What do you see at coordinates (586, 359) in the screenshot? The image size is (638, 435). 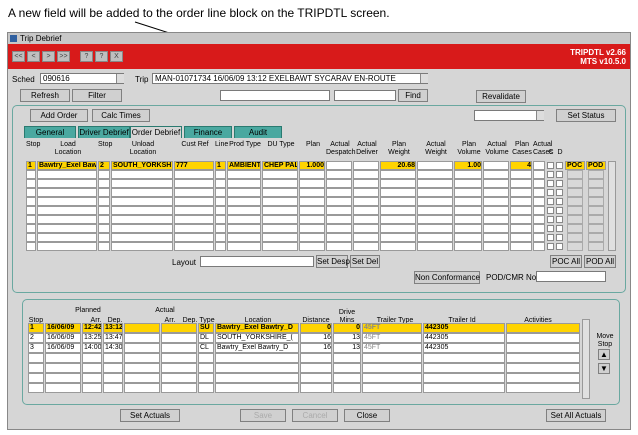 I see `stops-grid-scrollbar` at bounding box center [586, 359].